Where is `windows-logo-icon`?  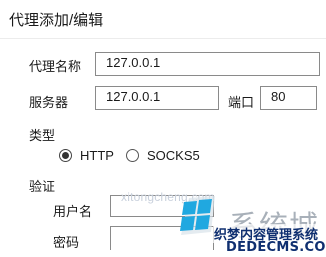
windows-logo-icon is located at coordinates (194, 216).